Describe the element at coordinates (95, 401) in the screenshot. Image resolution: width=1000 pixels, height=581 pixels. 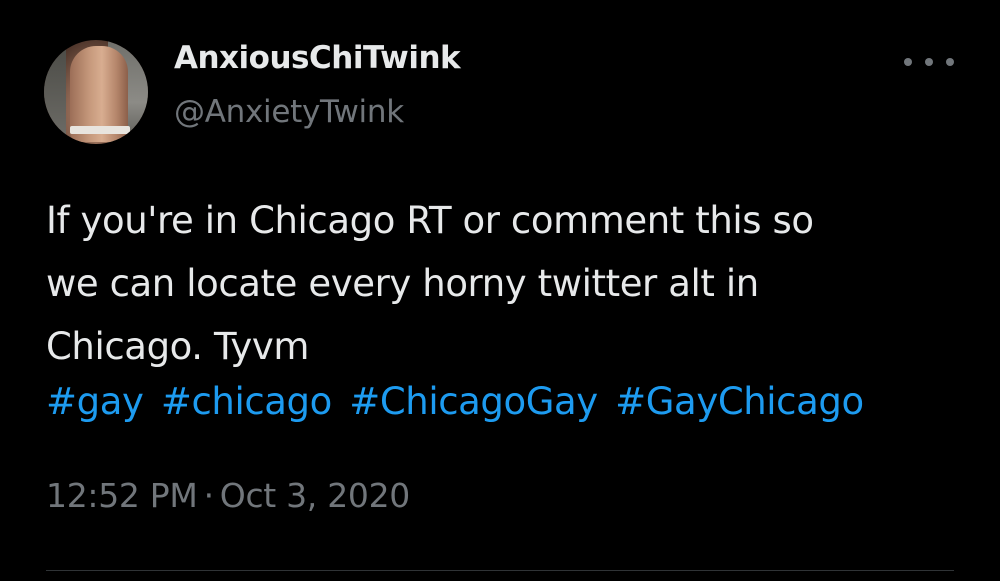
I see `hashtag-link: #gay` at that location.